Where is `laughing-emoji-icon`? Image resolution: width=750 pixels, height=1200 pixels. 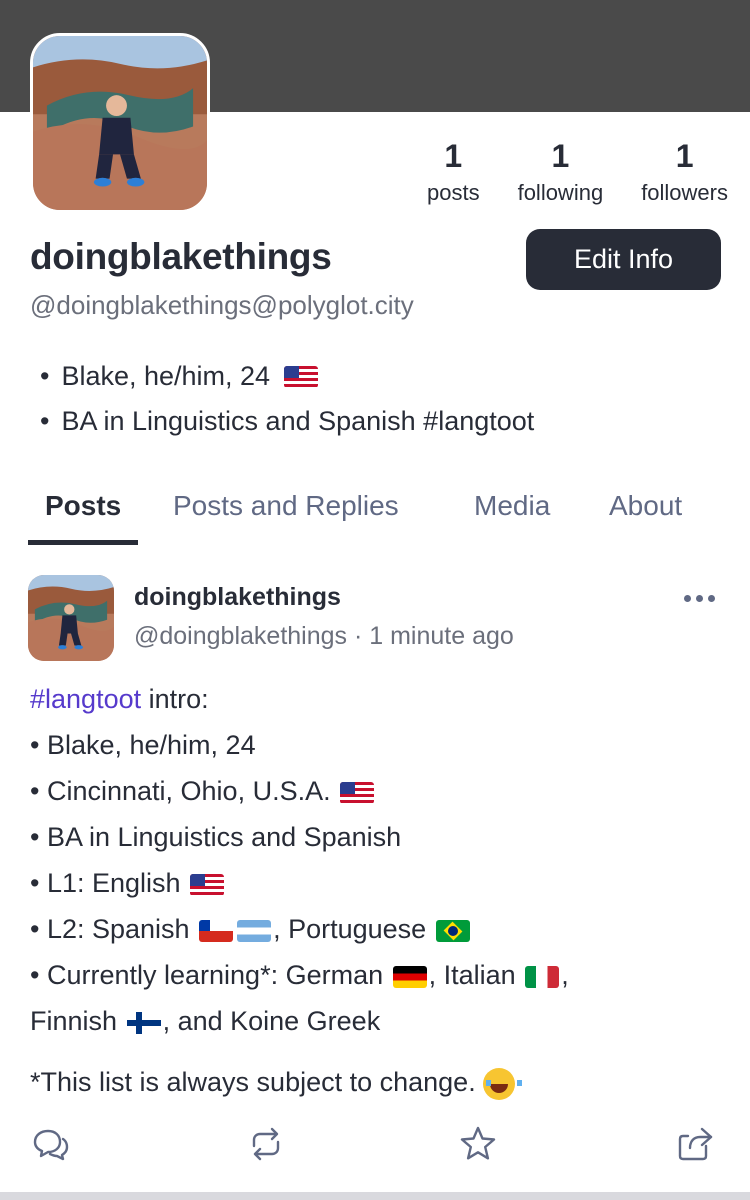 laughing-emoji-icon is located at coordinates (503, 1083).